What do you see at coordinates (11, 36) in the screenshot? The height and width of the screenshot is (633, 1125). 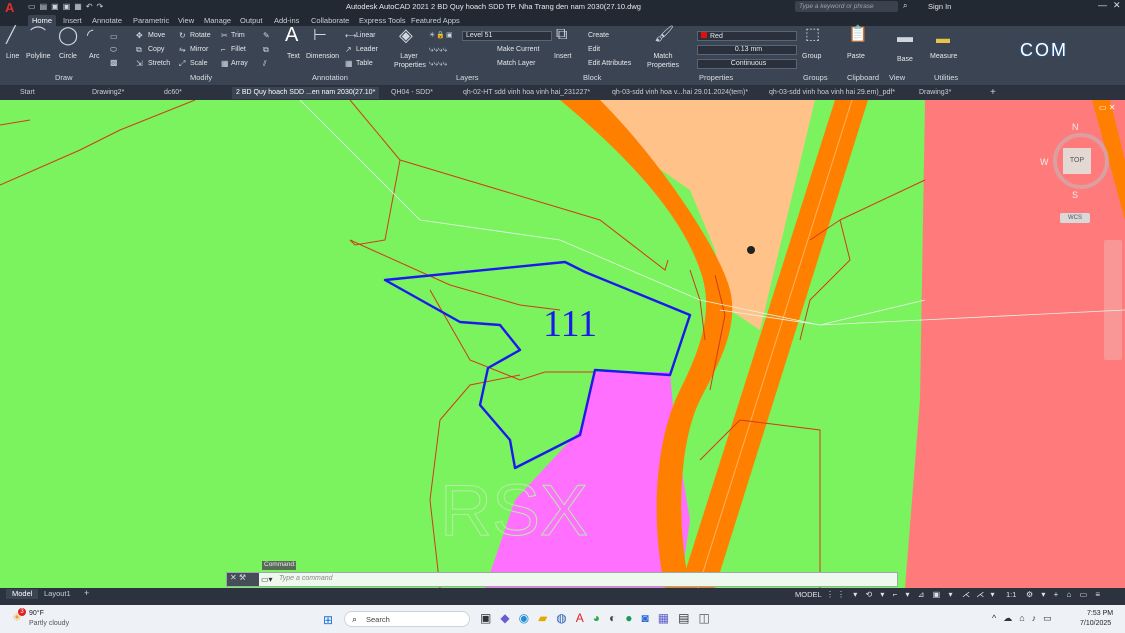 I see `line-tool-icon: ╱` at bounding box center [11, 36].